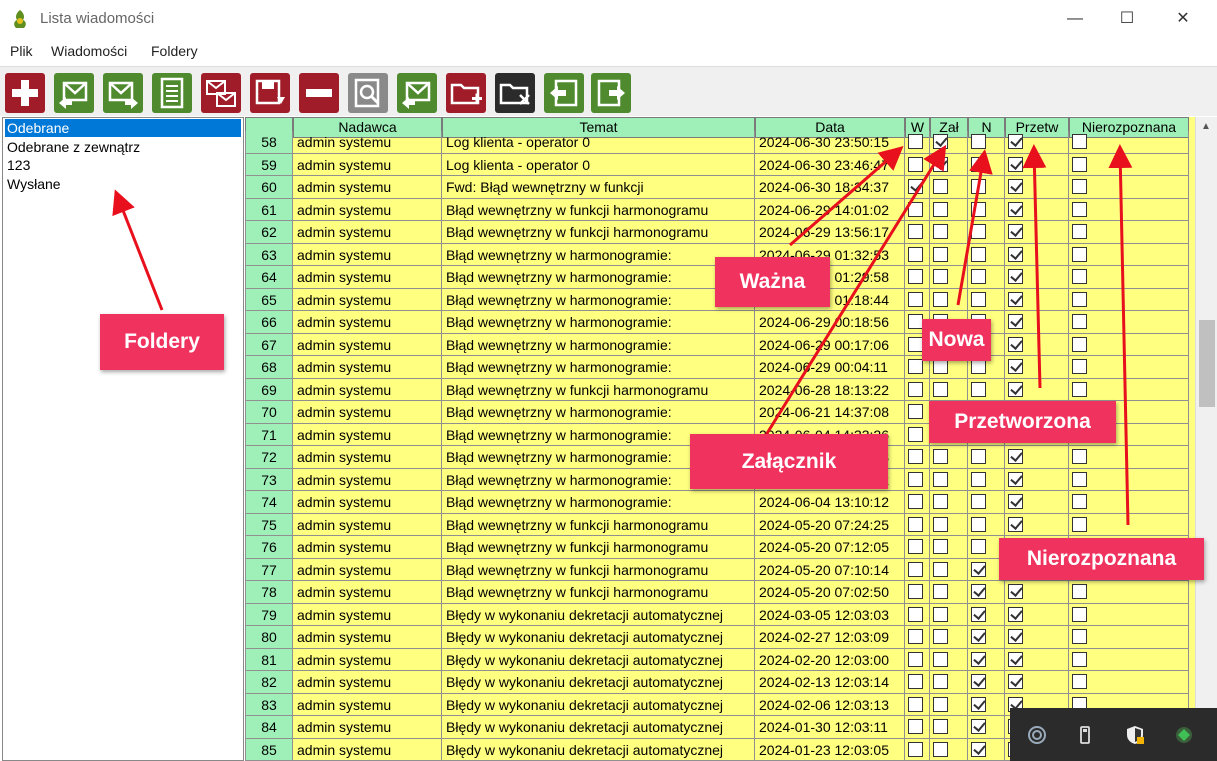  I want to click on forward-button, so click(123, 93).